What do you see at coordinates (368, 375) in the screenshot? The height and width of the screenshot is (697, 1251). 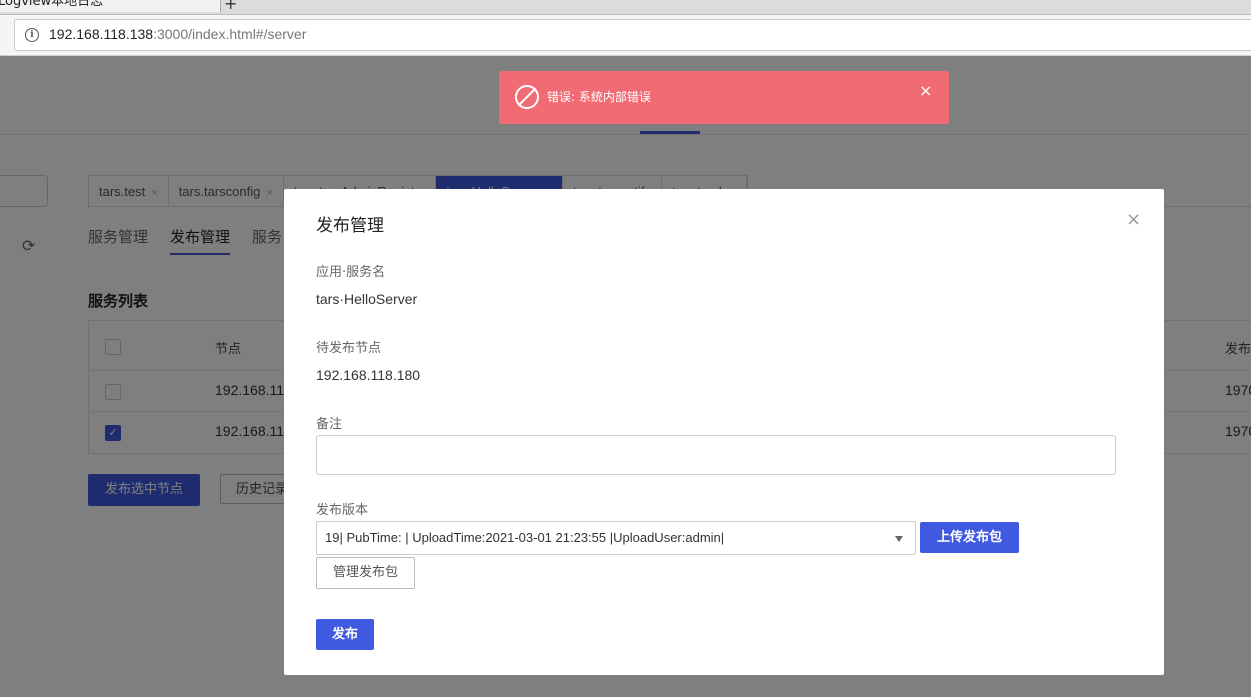 I see `pending-nodes-value: 192.168.118.180` at bounding box center [368, 375].